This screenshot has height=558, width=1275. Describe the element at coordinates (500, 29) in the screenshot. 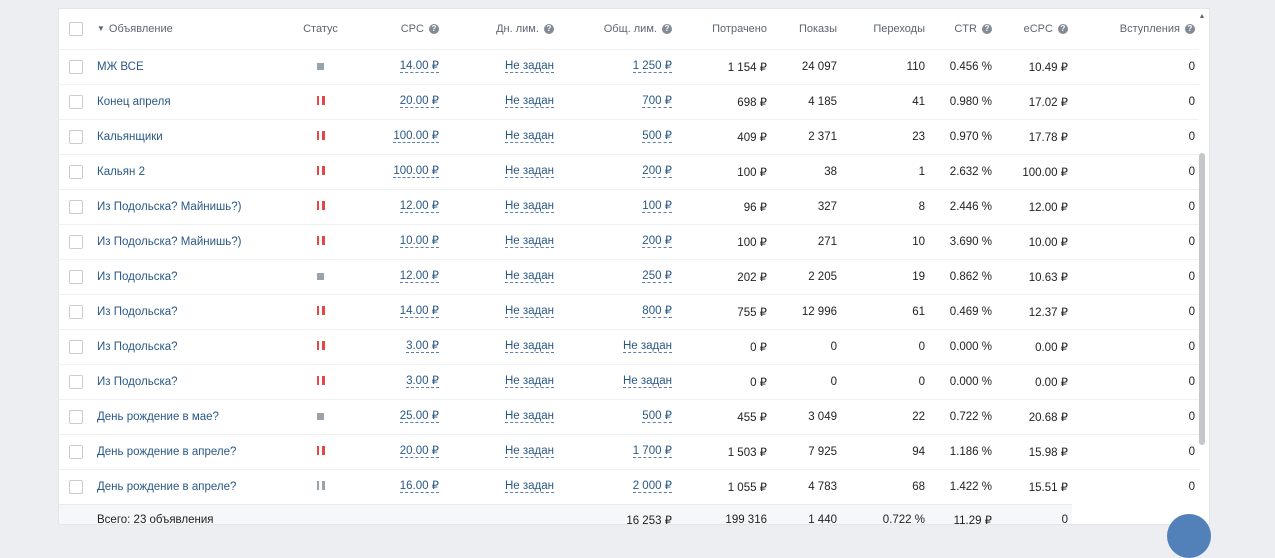

I see `header-day-limit: Дн. лим. ?` at that location.